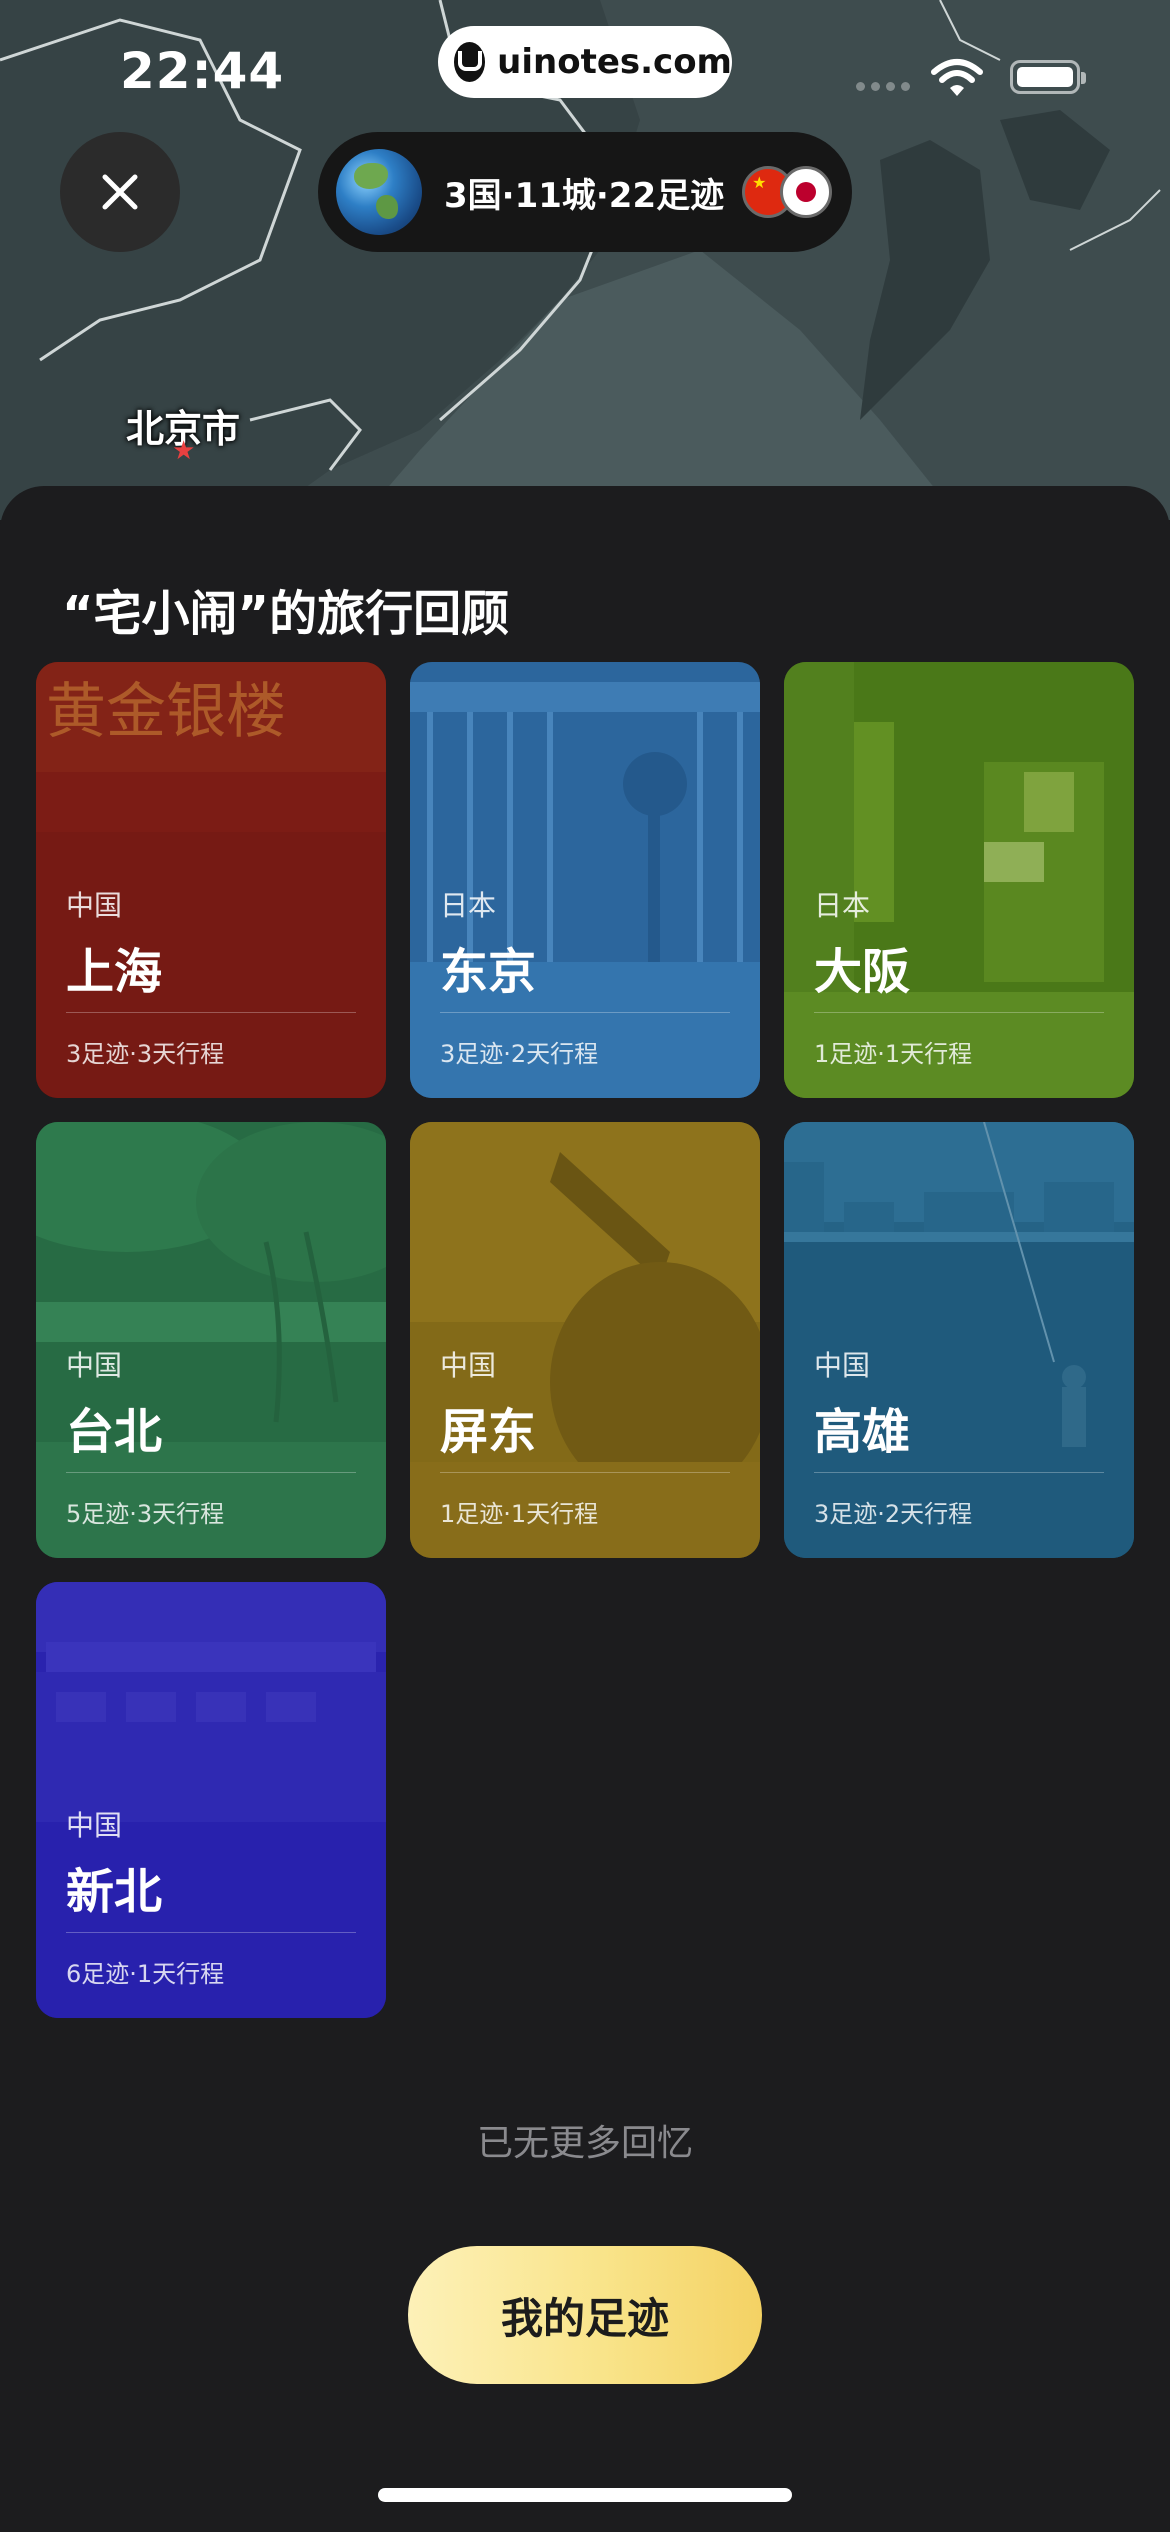 Image resolution: width=1170 pixels, height=2532 pixels. I want to click on city-card: 中国 新北 6足迹·1天行程, so click(211, 1800).